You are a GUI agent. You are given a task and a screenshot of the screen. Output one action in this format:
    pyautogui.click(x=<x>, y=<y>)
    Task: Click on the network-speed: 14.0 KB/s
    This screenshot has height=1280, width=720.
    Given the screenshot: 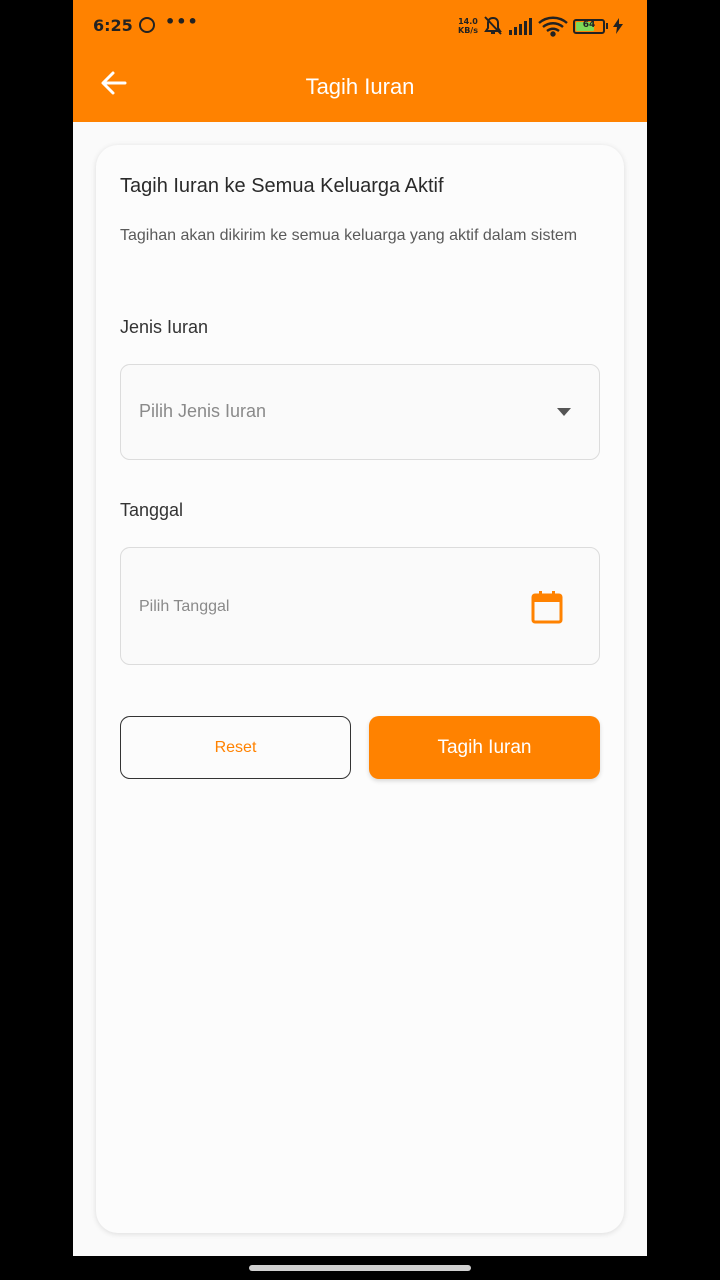 What is the action you would take?
    pyautogui.click(x=468, y=26)
    